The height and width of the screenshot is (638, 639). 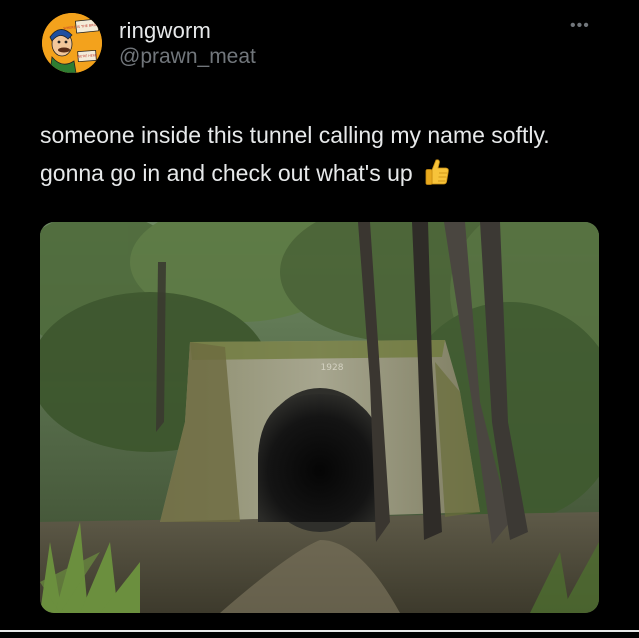 I want to click on cartoon-avatar-icon: WHERE IS THE BROKE GUY? WE'RE HERE, so click(x=72, y=43).